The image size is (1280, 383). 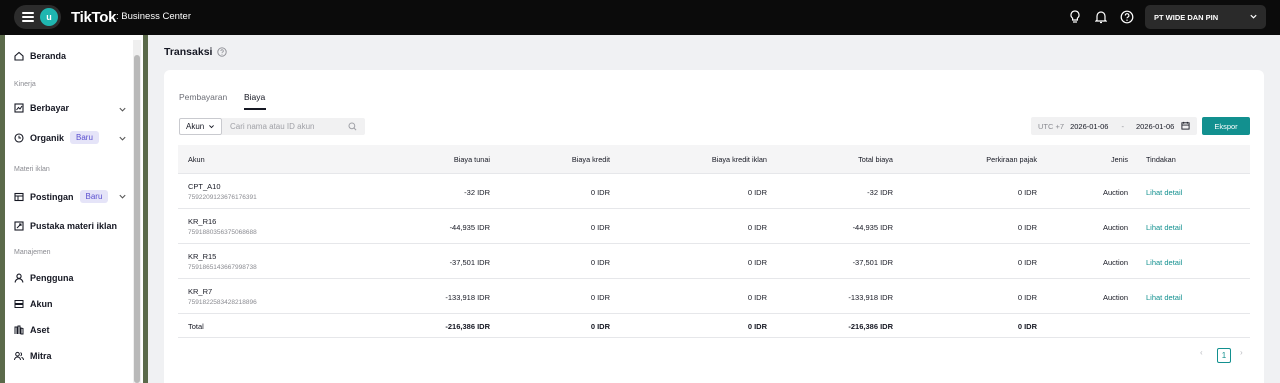 I want to click on menu-button: u, so click(x=37, y=17).